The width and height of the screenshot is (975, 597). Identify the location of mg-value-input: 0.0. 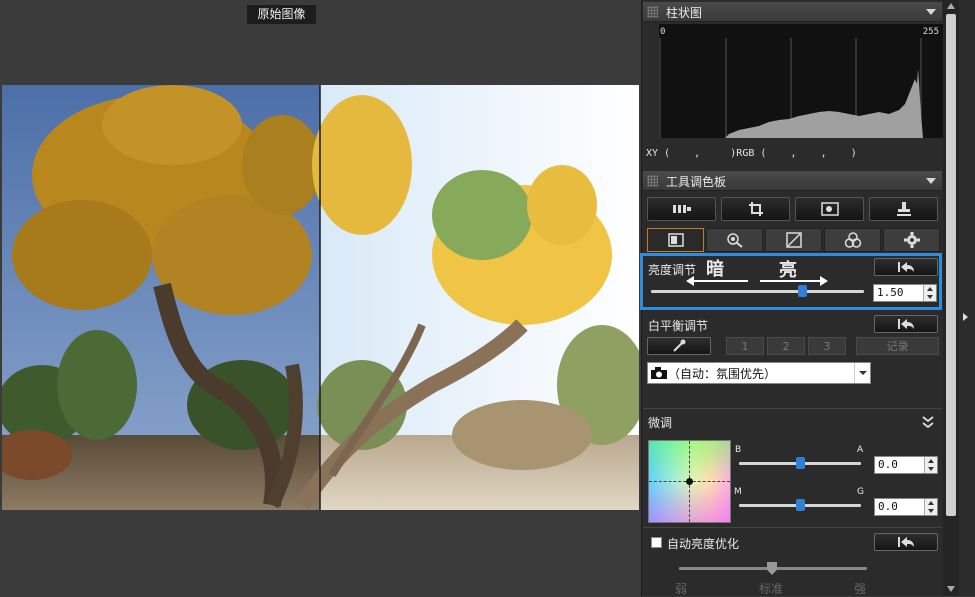
(906, 507).